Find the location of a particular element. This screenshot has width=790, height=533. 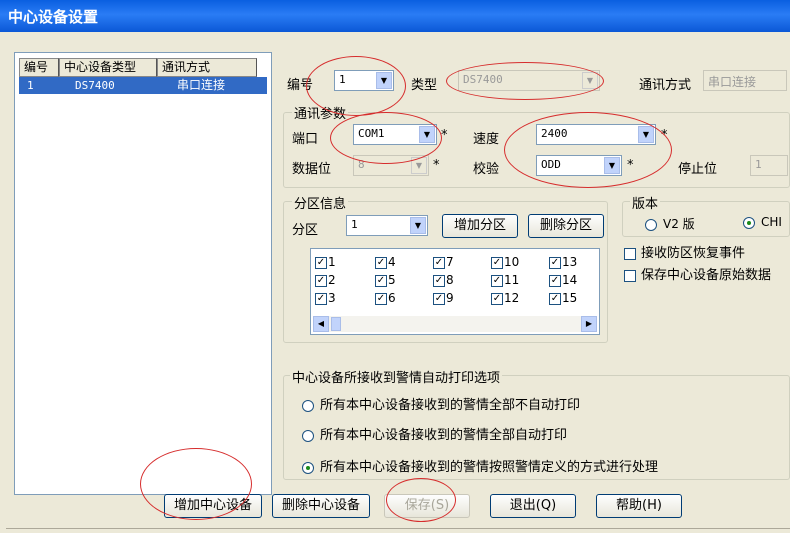

row-id: 1 is located at coordinates (30, 85).